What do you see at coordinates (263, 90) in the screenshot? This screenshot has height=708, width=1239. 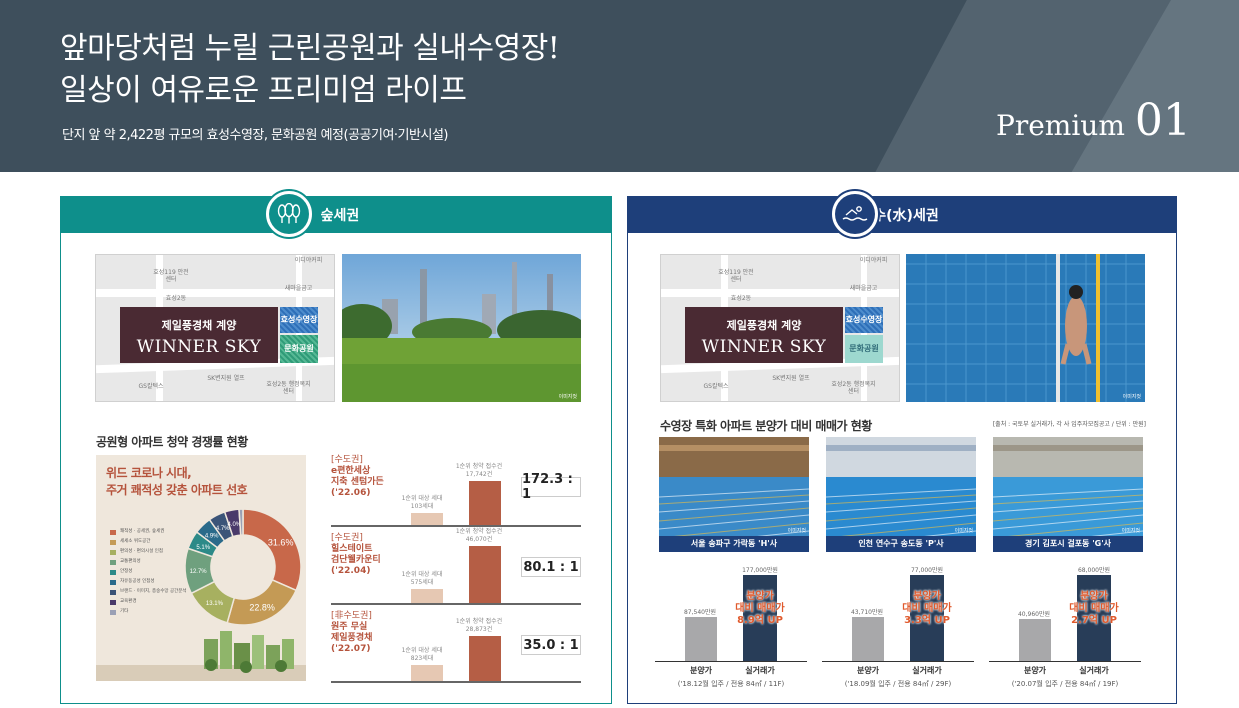 I see `title-line-2: 일상이 여유로운 프리미엄 라이프` at bounding box center [263, 90].